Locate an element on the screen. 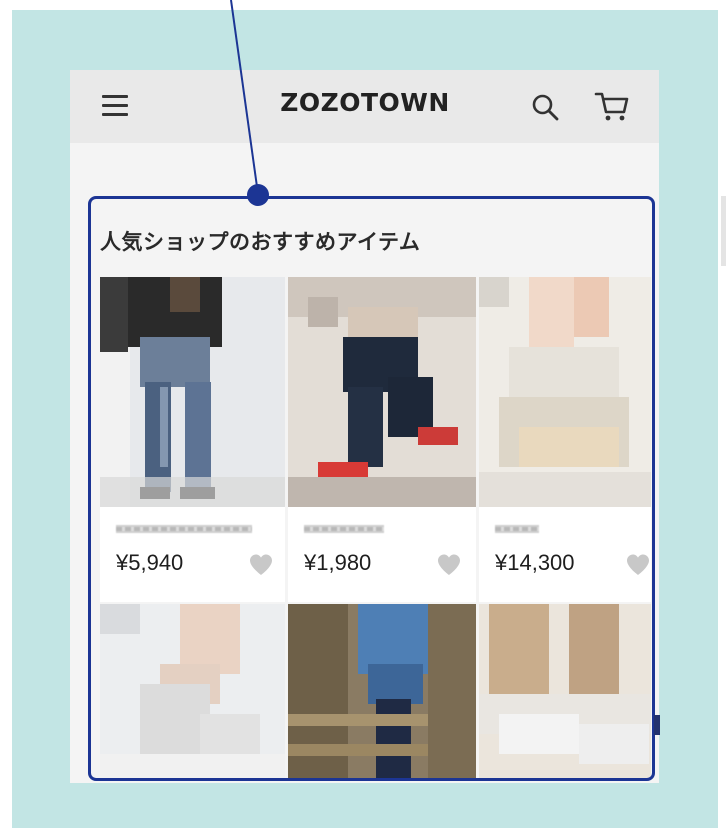 The height and width of the screenshot is (836, 726). app-header: ZOZOTOWN is located at coordinates (364, 106).